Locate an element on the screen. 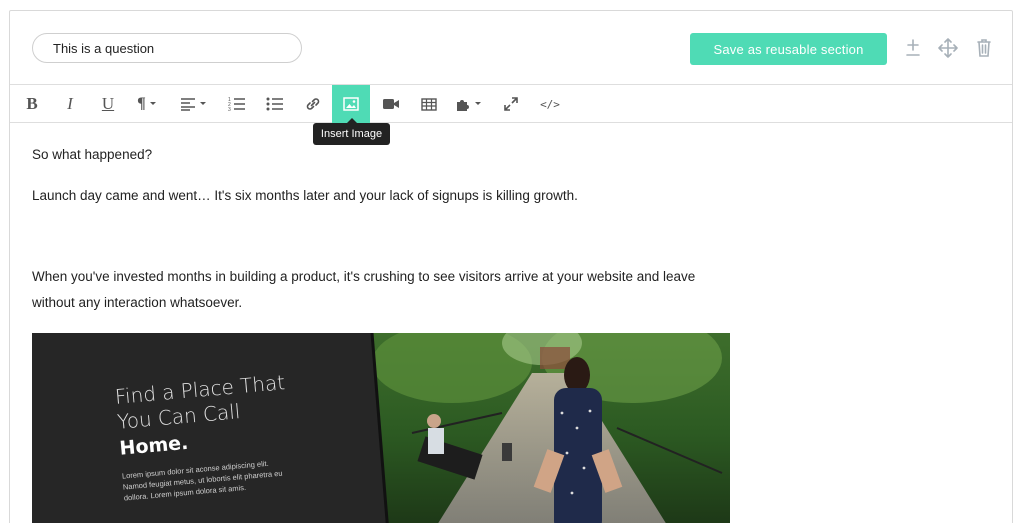  insert-table-button is located at coordinates (429, 104).